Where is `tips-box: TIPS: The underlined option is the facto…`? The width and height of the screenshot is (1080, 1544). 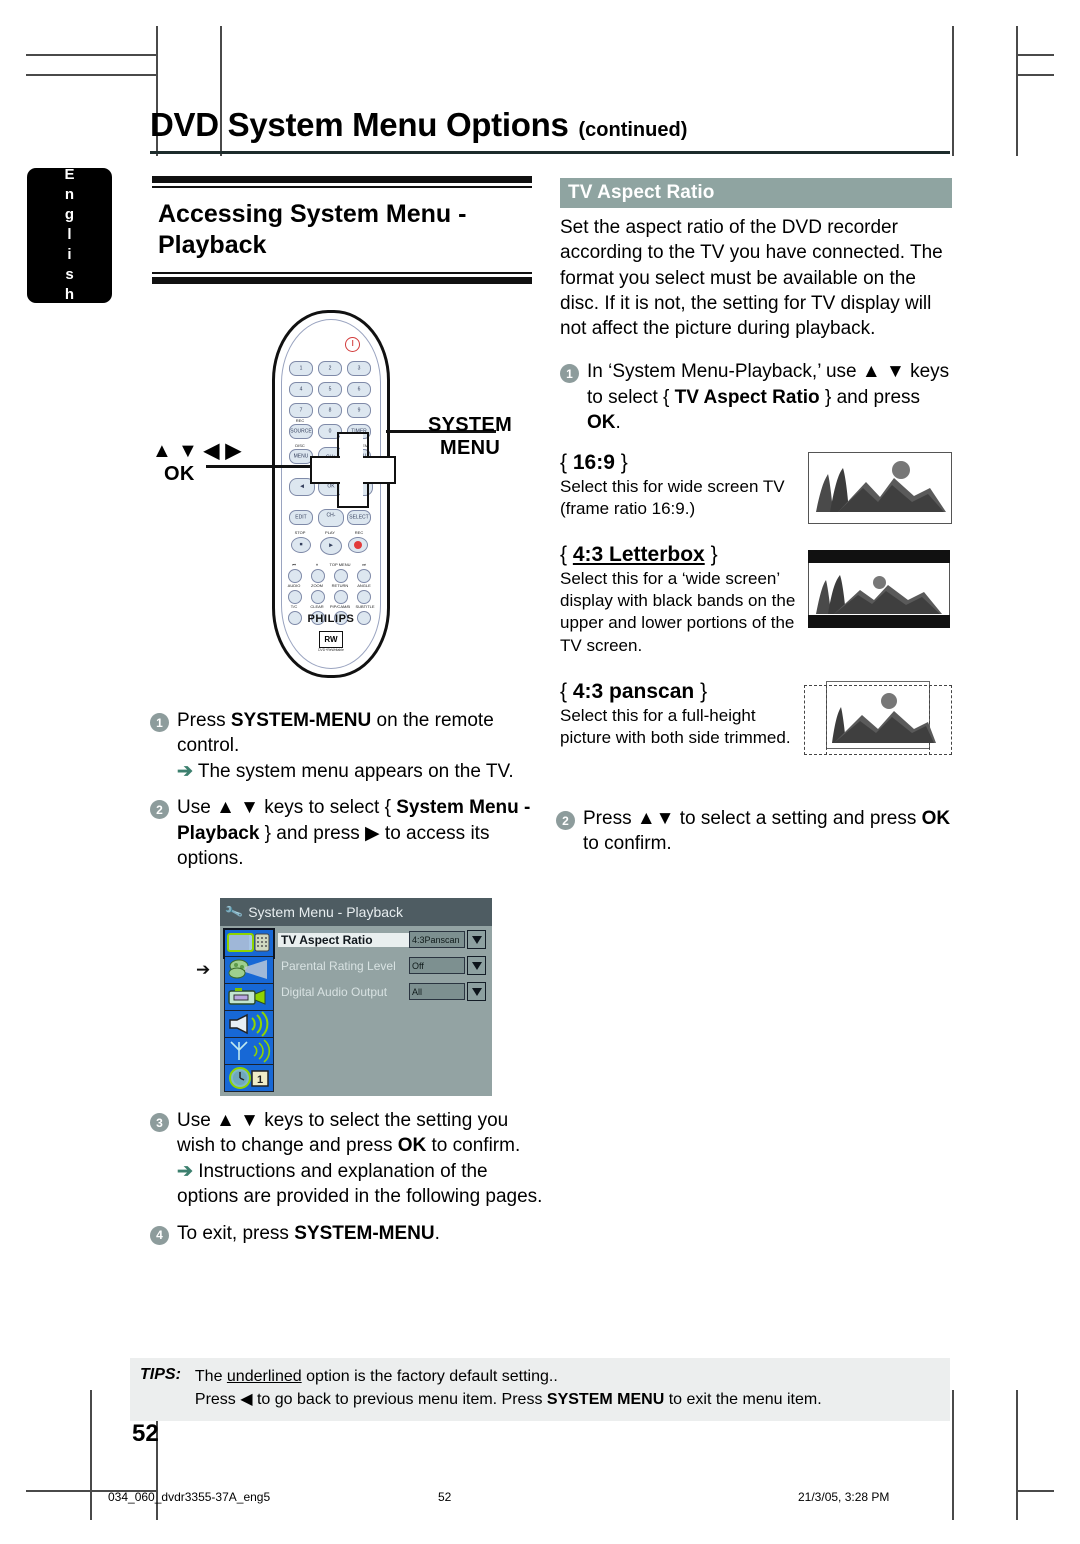
tips-box: TIPS: The underlined option is the facto… is located at coordinates (540, 1390).